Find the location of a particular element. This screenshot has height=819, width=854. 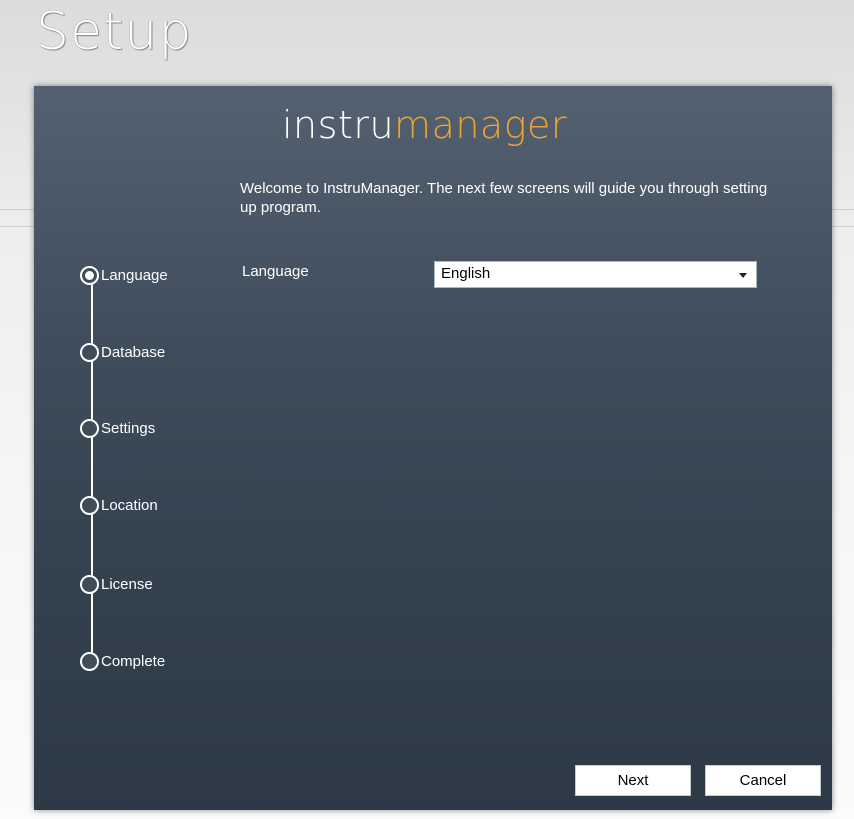

step-label: Language is located at coordinates (134, 275).